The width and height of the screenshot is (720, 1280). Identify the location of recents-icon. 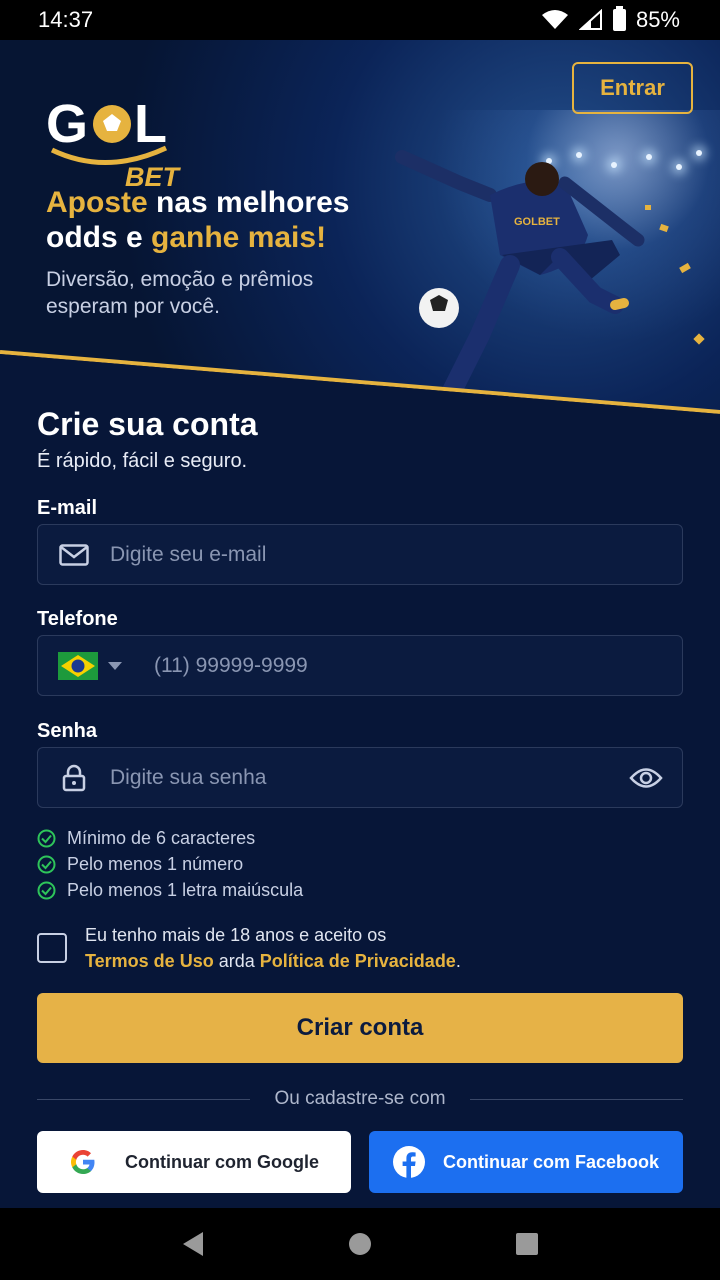
(527, 1244).